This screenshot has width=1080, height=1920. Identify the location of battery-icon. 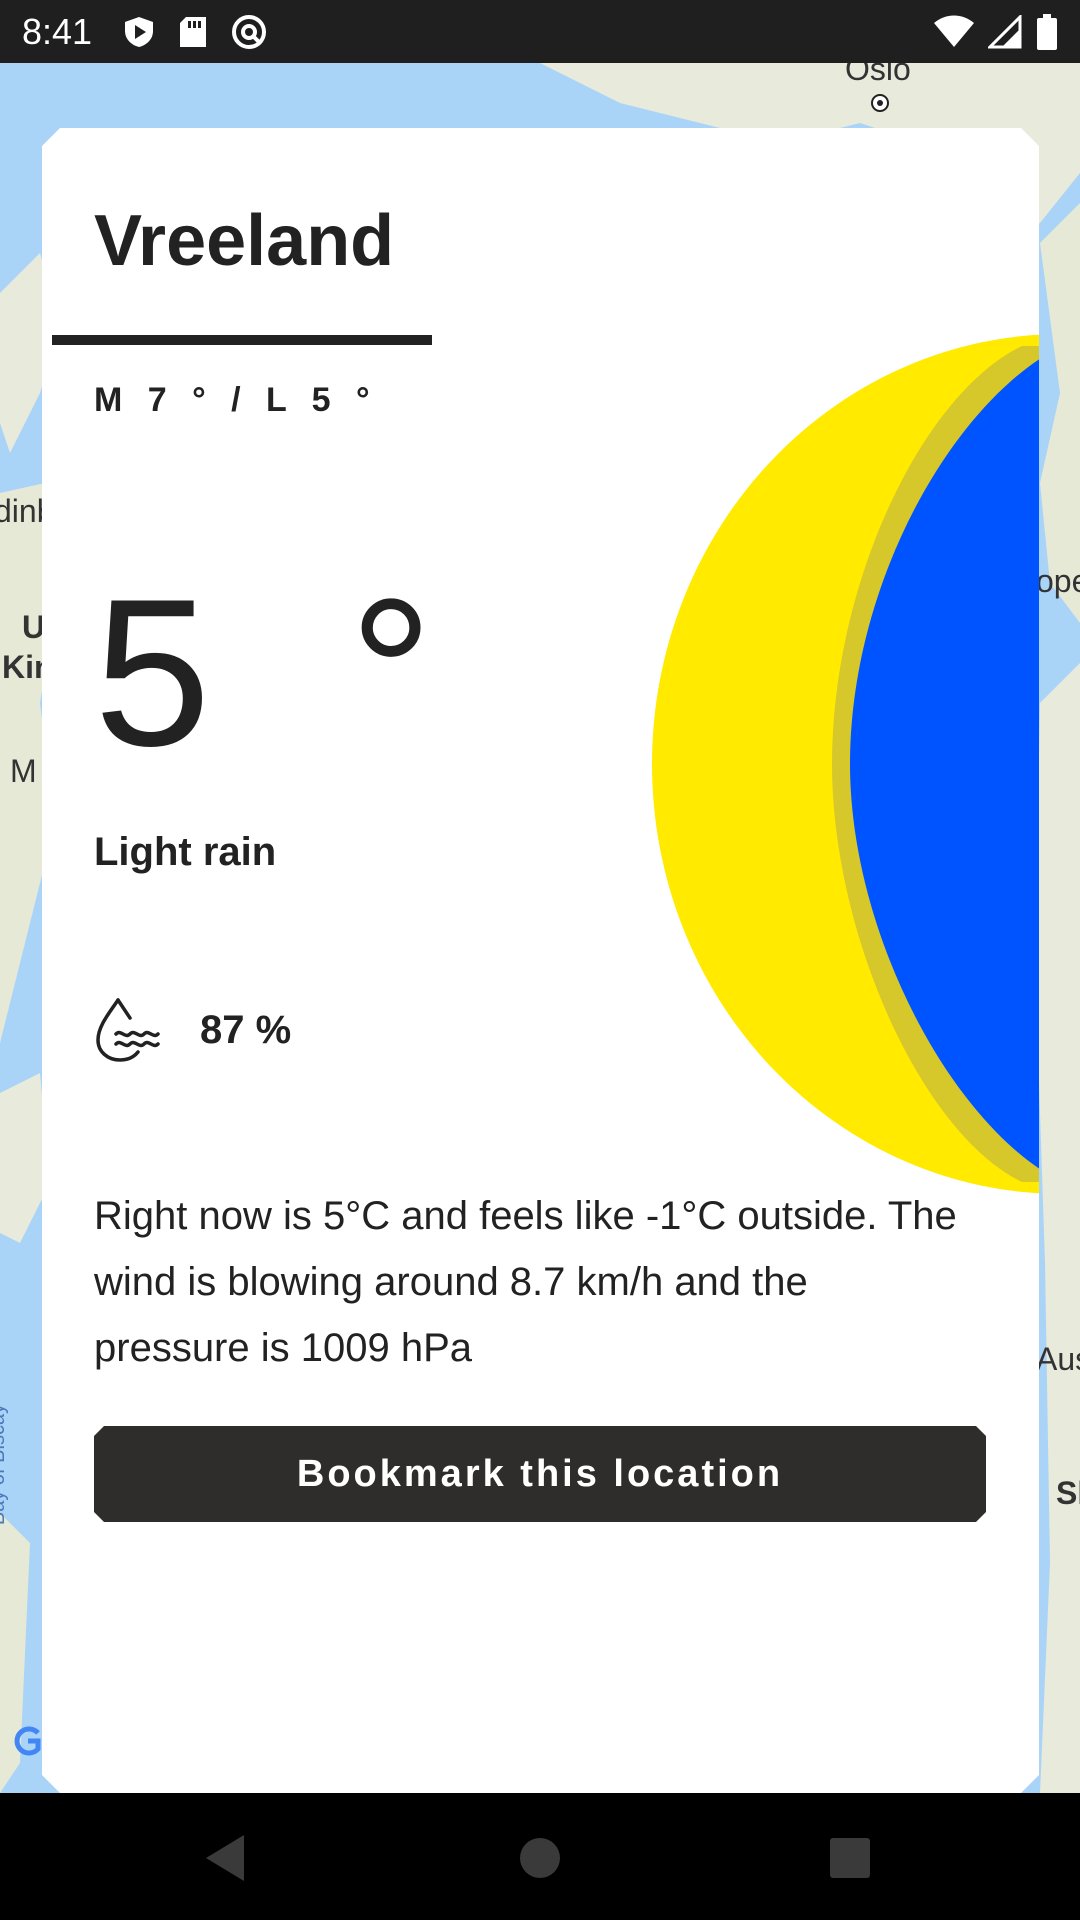
(1047, 31).